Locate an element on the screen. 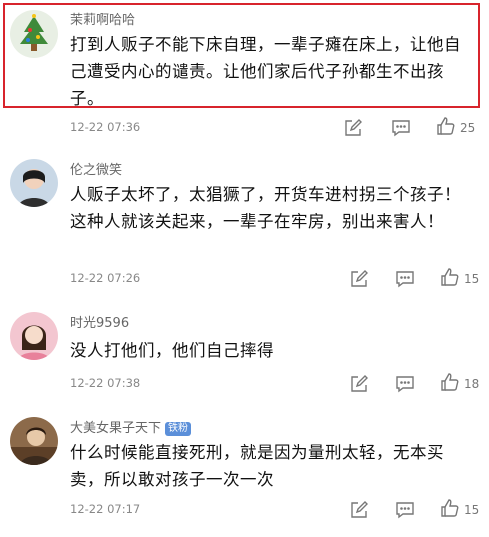 Image resolution: width=489 pixels, height=537 pixels. comment-actions: 12-22 07:38 18 is located at coordinates (275, 384).